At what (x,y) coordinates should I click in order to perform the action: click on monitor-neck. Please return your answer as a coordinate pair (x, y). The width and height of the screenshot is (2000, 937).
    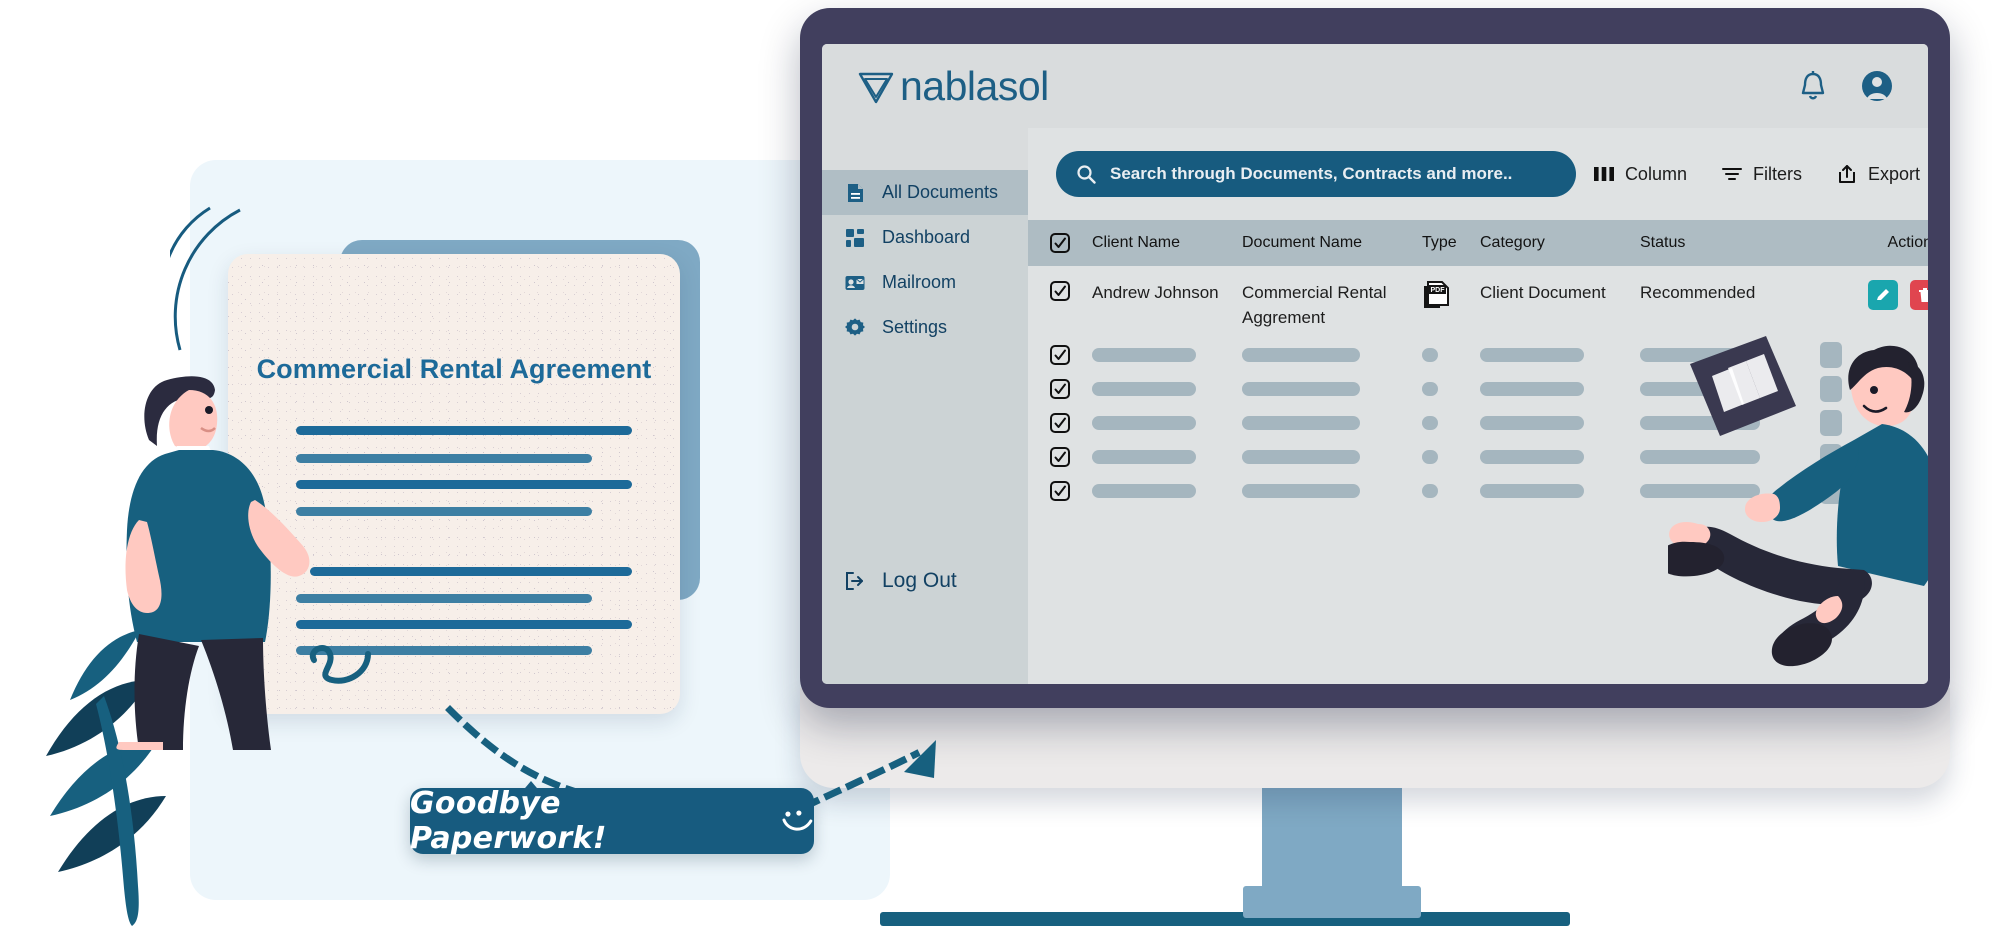
    Looking at the image, I should click on (1332, 837).